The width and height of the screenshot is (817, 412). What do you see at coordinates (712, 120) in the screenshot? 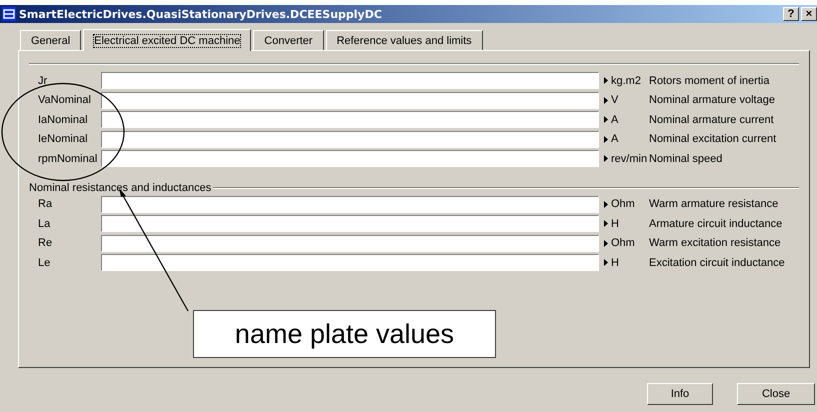
I see `parameter-description: Nominal armature current` at bounding box center [712, 120].